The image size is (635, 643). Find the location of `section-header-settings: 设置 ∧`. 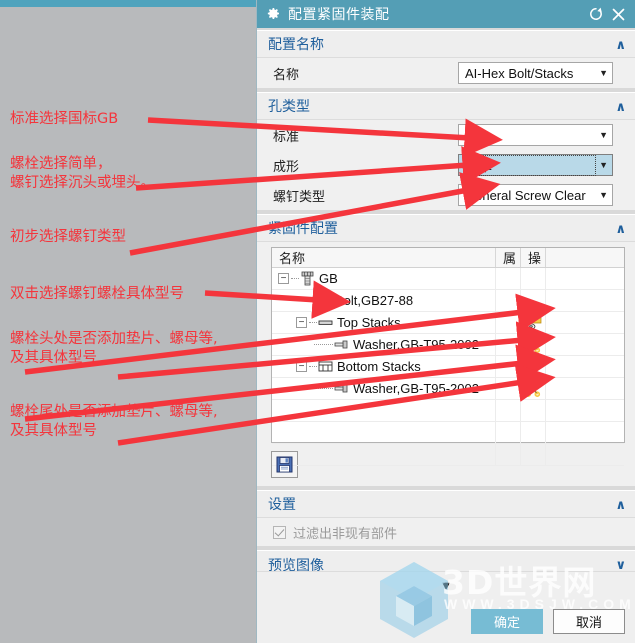

section-header-settings: 设置 ∧ is located at coordinates (446, 504).